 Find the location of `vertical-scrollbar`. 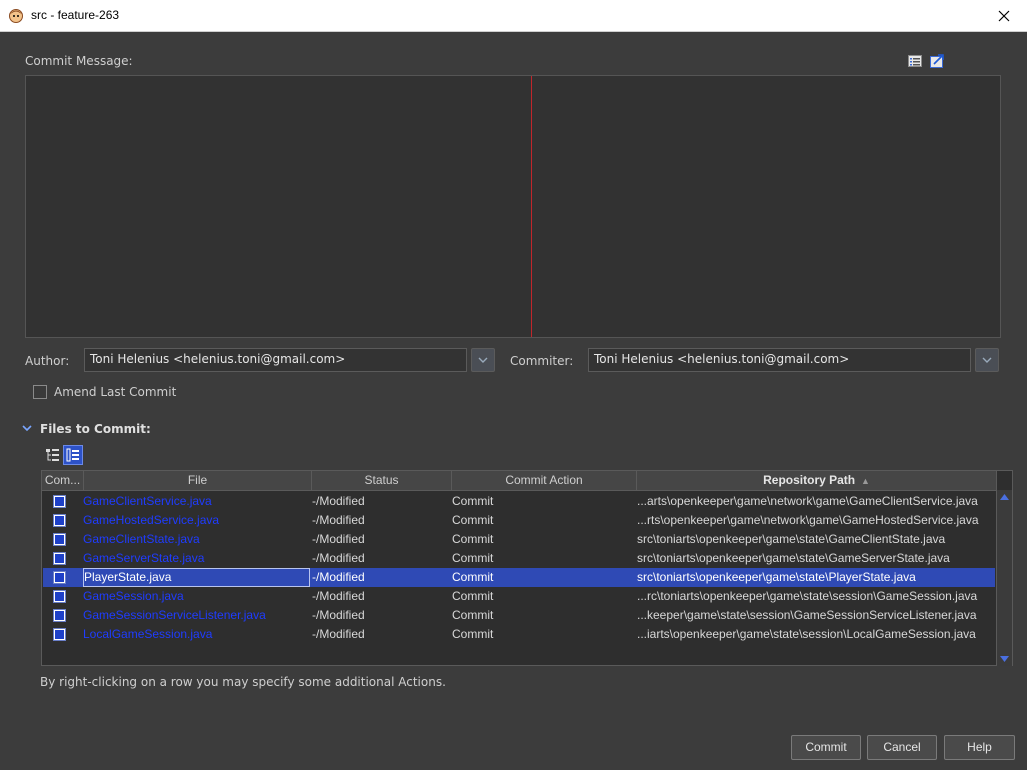

vertical-scrollbar is located at coordinates (1004, 578).